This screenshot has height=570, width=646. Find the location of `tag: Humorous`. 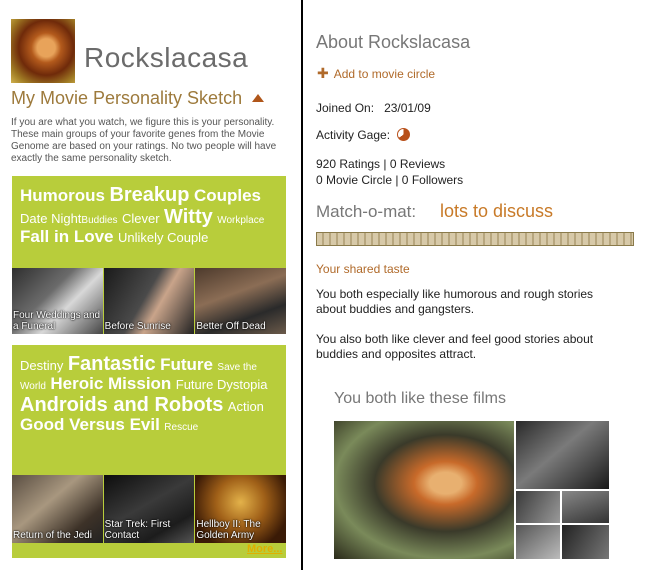

tag: Humorous is located at coordinates (62, 195).